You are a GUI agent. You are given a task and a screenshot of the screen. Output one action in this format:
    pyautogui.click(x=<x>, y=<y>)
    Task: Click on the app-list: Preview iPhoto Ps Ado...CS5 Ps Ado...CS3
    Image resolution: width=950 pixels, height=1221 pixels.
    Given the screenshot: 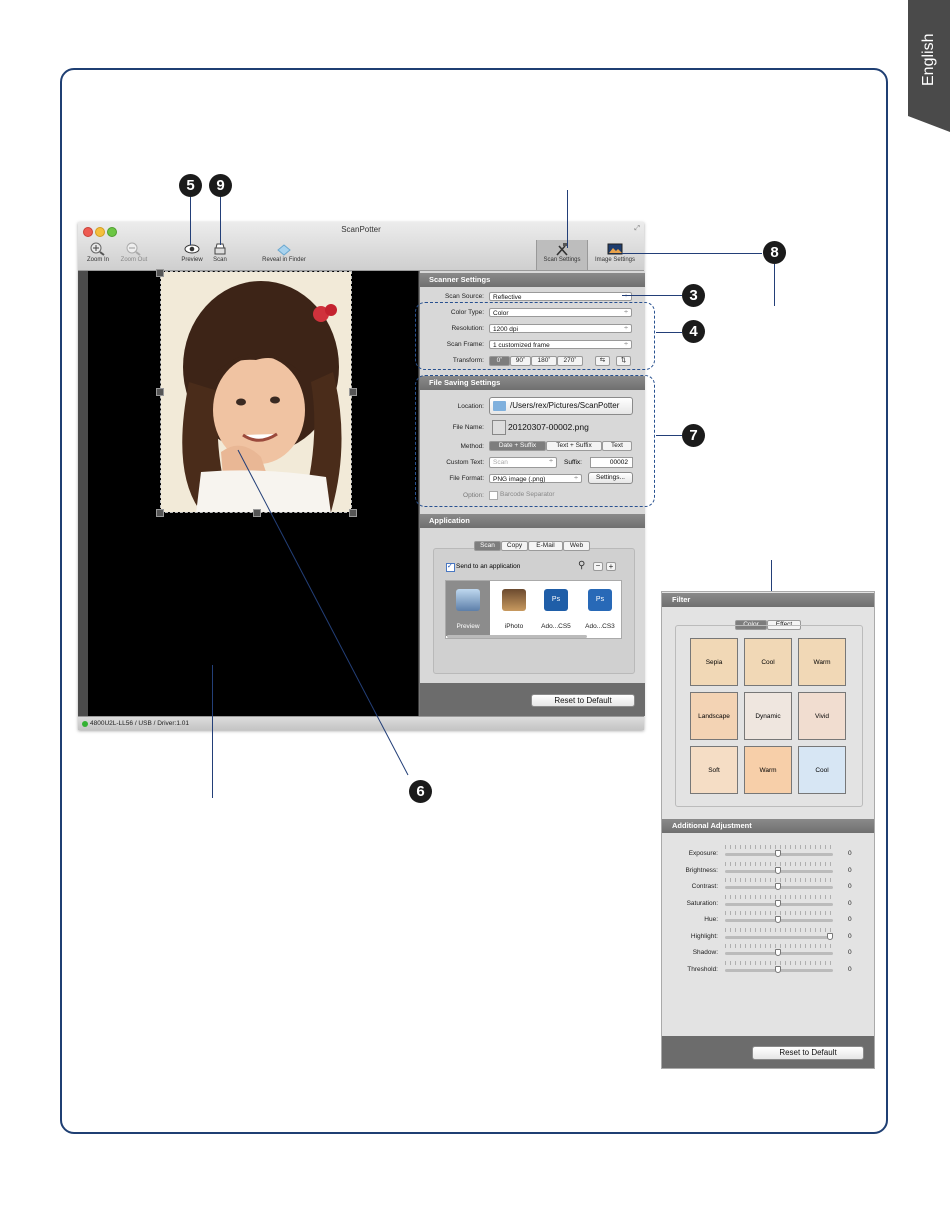 What is the action you would take?
    pyautogui.click(x=533, y=609)
    